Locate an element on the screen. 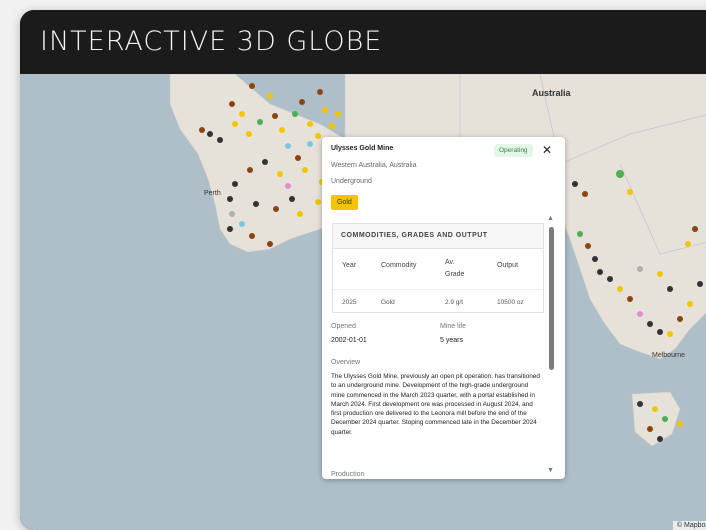  close-icon: ✕ is located at coordinates (547, 150).